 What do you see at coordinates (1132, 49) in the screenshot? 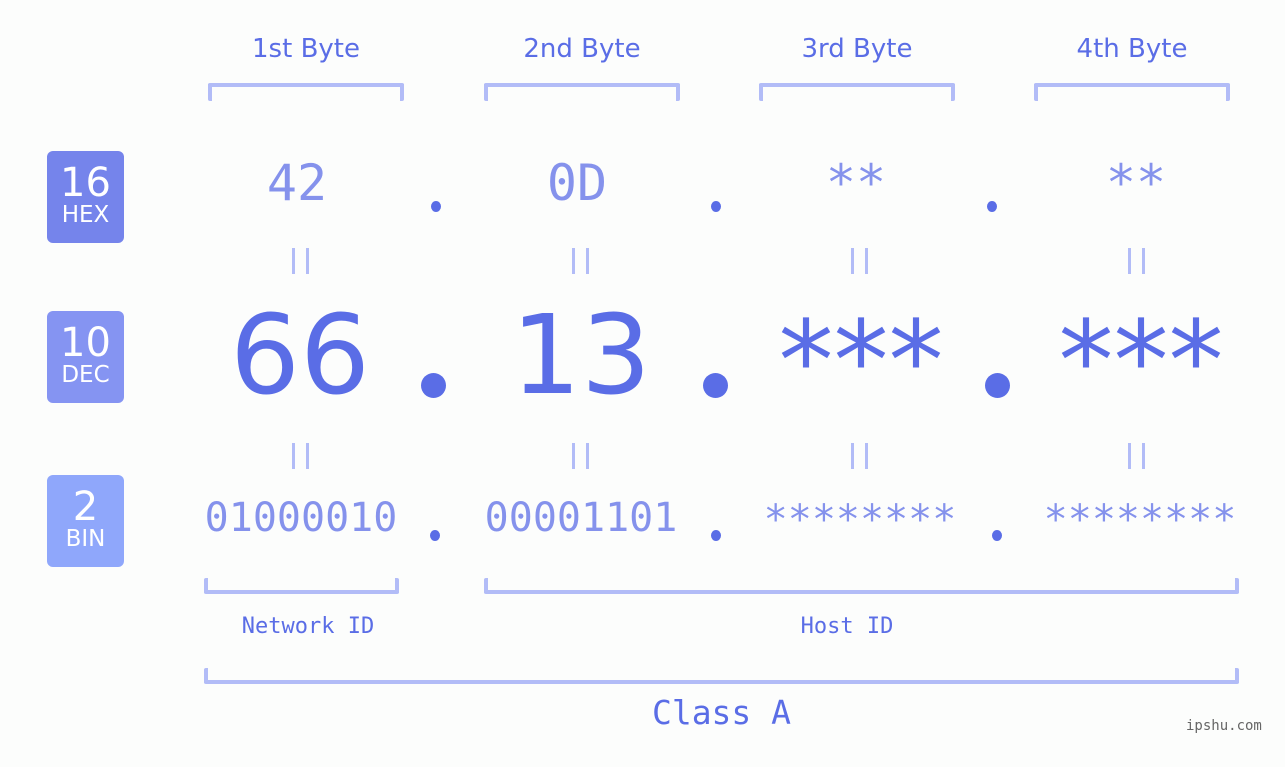
I see `byte-header-4: 4th Byte` at bounding box center [1132, 49].